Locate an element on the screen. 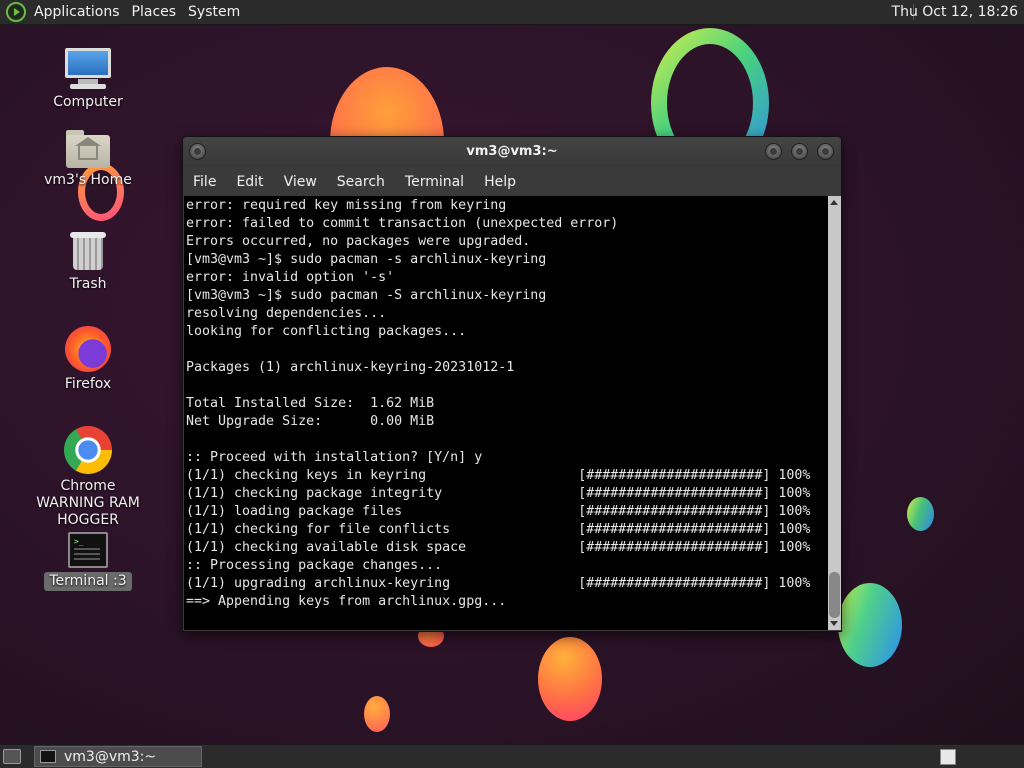  clock: Thu Oct 12, 18:26 is located at coordinates (955, 12).